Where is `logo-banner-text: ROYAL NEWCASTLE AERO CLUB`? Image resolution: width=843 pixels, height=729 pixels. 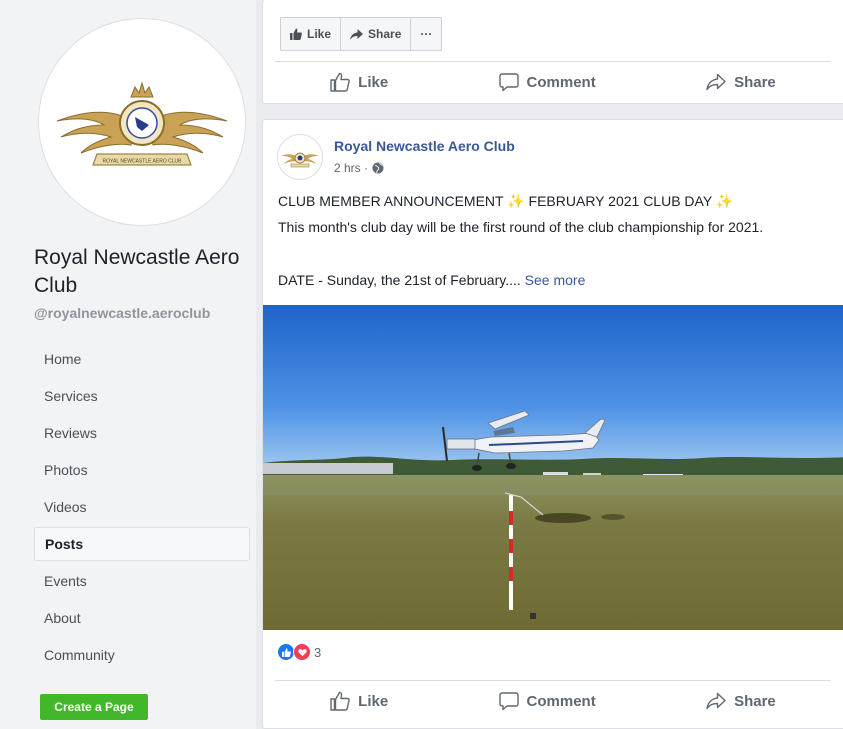
logo-banner-text: ROYAL NEWCASTLE AERO CLUB is located at coordinates (143, 162).